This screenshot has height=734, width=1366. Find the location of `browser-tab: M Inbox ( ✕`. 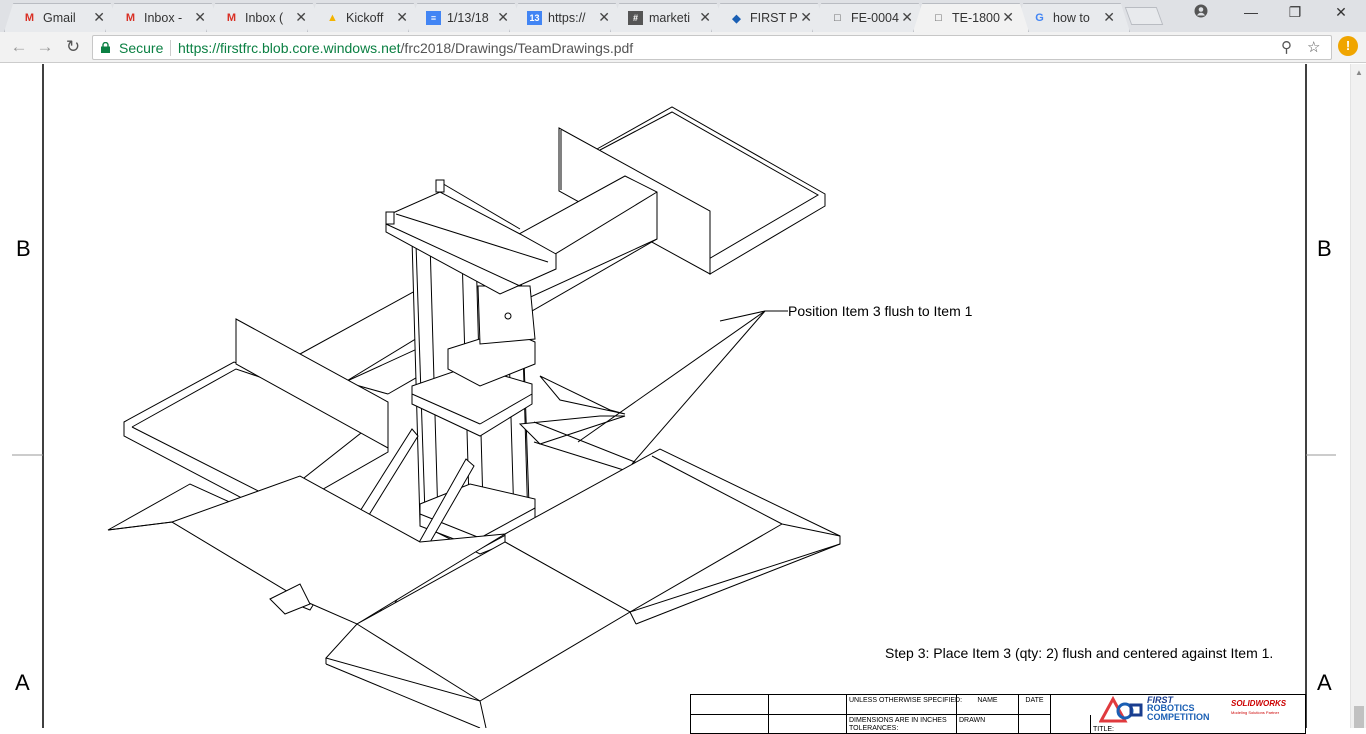

browser-tab: M Inbox ( ✕ is located at coordinates (264, 17).